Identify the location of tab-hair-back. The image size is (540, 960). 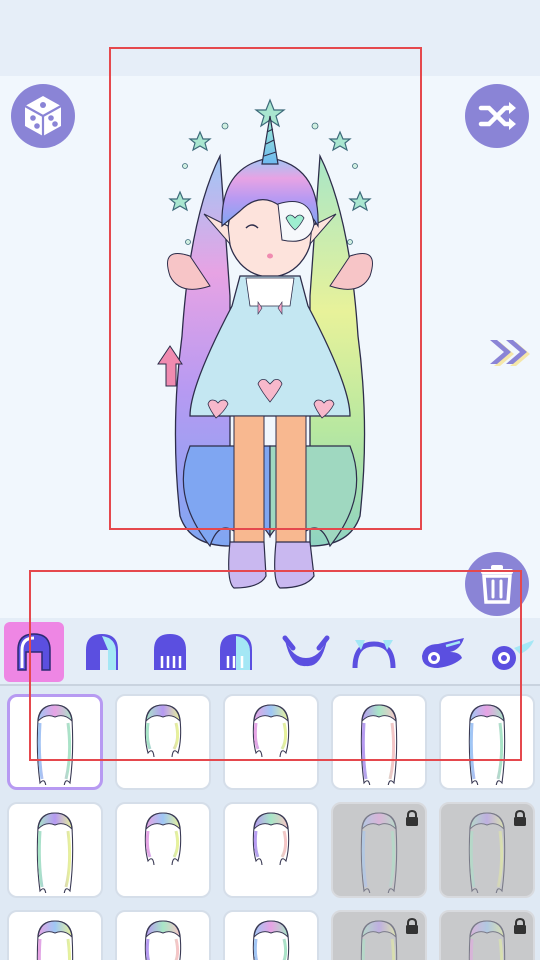
(102, 652).